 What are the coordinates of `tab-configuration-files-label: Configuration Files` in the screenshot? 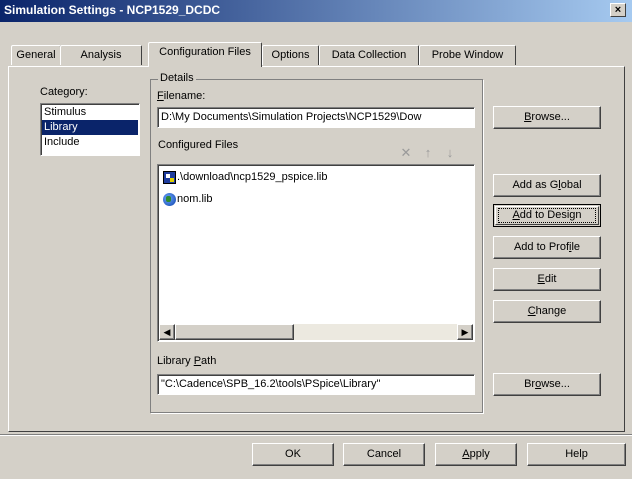 It's located at (205, 52).